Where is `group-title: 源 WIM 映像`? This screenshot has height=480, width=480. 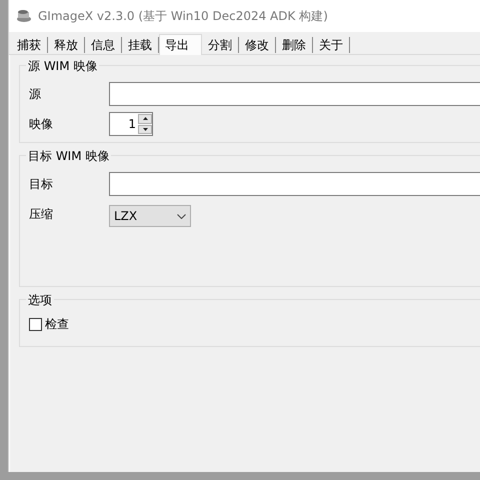 group-title: 源 WIM 映像 is located at coordinates (63, 66).